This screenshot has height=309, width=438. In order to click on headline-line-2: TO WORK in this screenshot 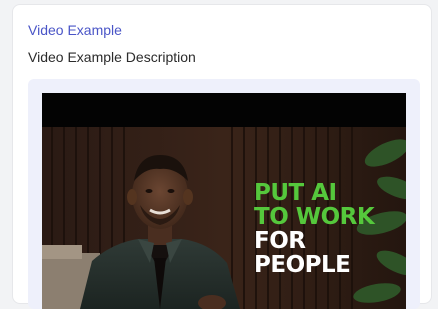, I will do `click(314, 217)`.